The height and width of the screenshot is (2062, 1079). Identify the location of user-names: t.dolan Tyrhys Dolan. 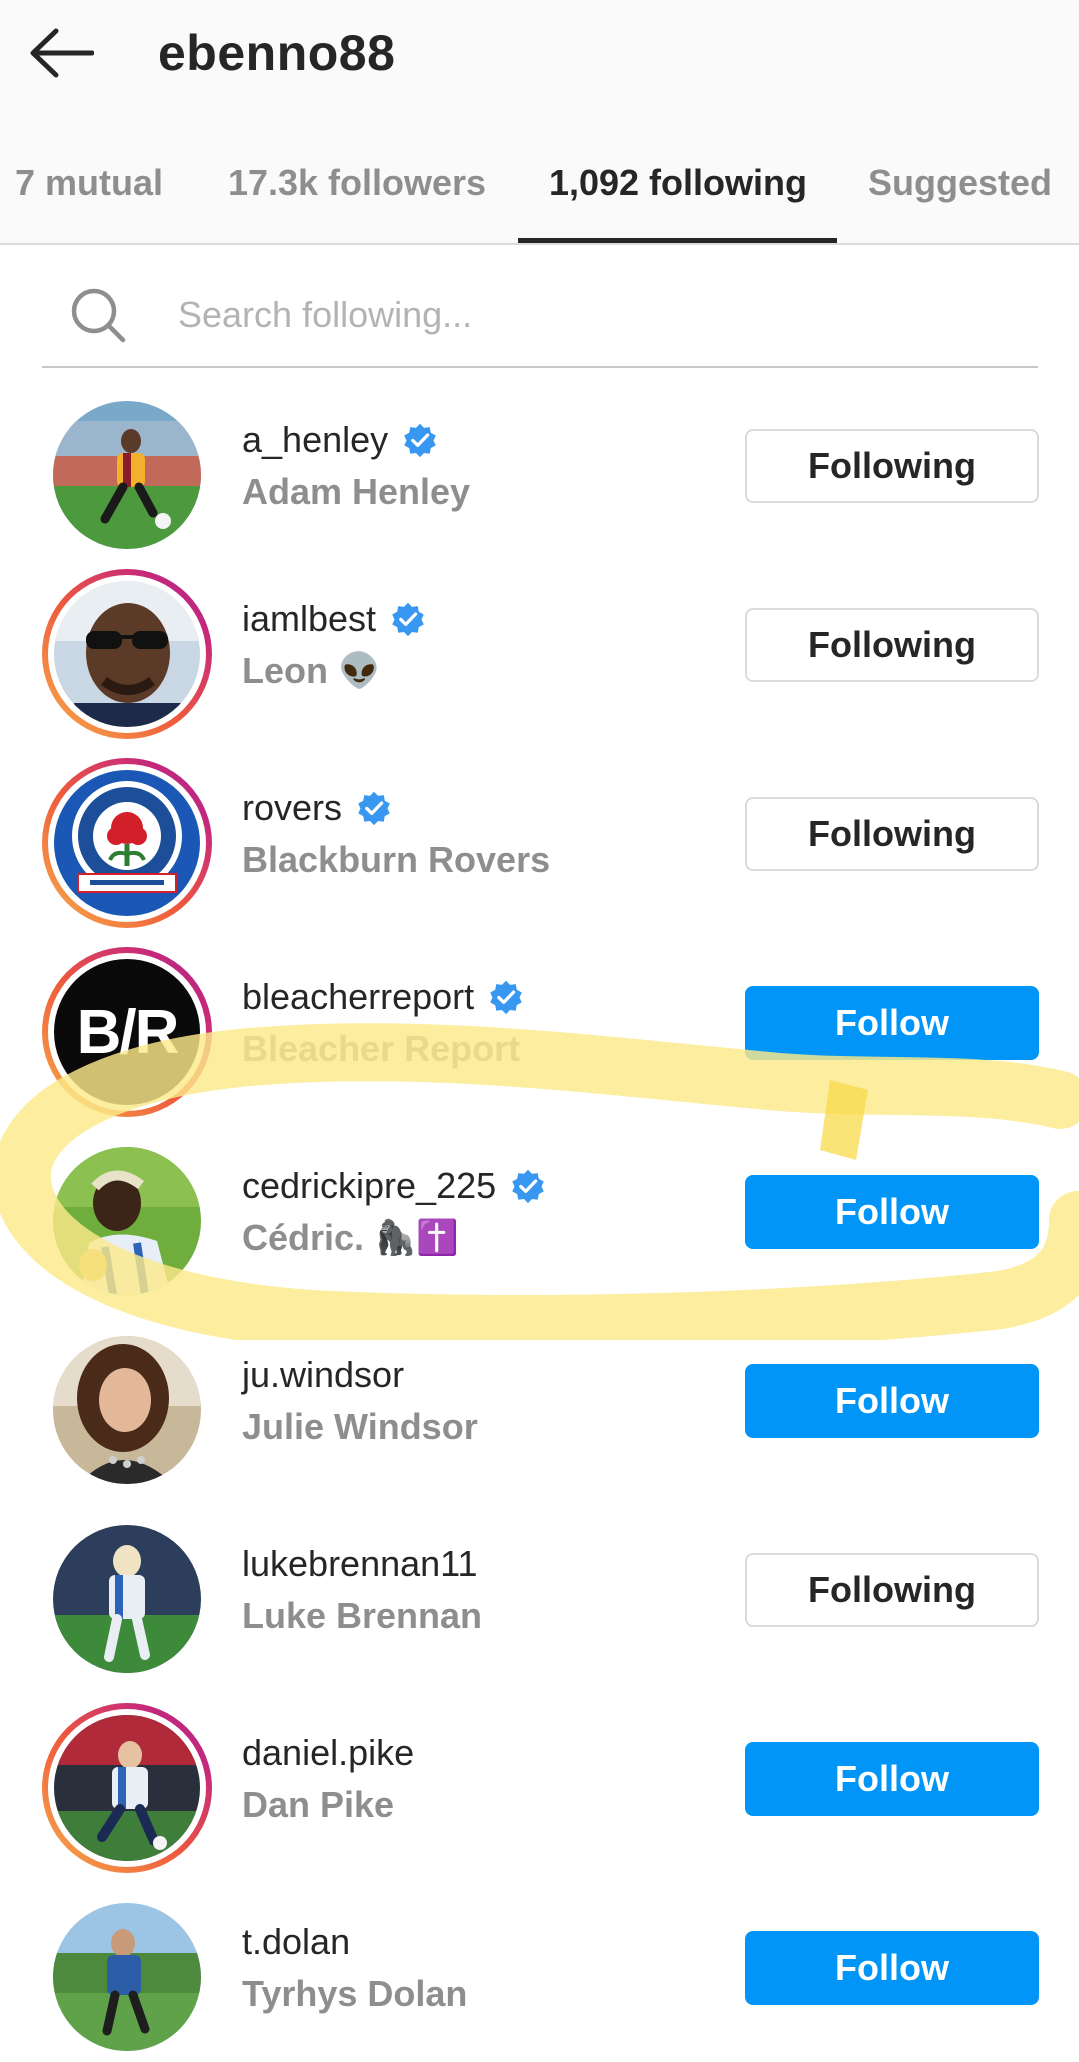
(354, 1968).